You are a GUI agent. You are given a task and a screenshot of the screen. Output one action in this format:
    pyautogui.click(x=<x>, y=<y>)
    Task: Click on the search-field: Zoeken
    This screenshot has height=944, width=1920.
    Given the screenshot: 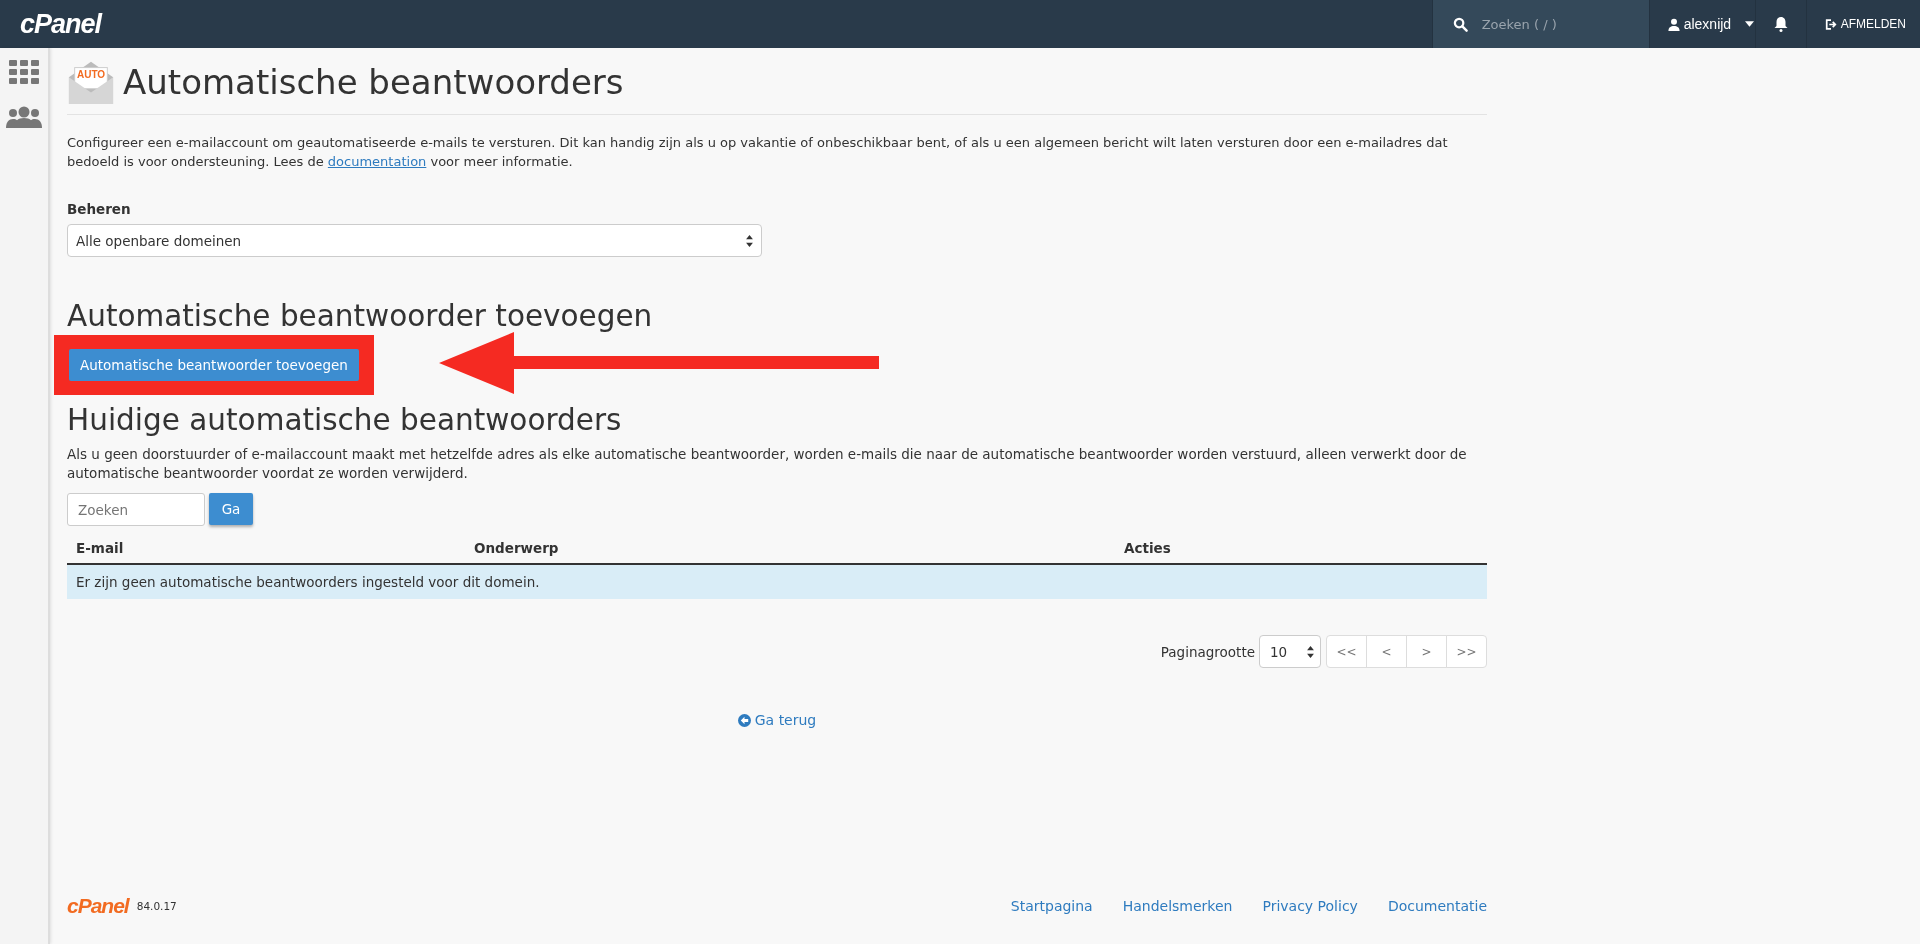 What is the action you would take?
    pyautogui.click(x=136, y=509)
    